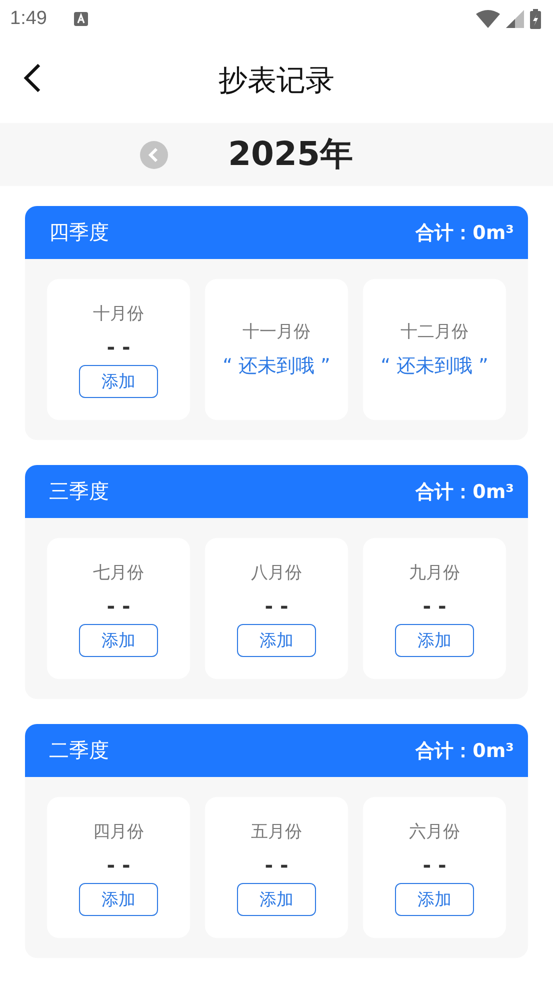  What do you see at coordinates (434, 332) in the screenshot?
I see `month-label: 十二月份` at bounding box center [434, 332].